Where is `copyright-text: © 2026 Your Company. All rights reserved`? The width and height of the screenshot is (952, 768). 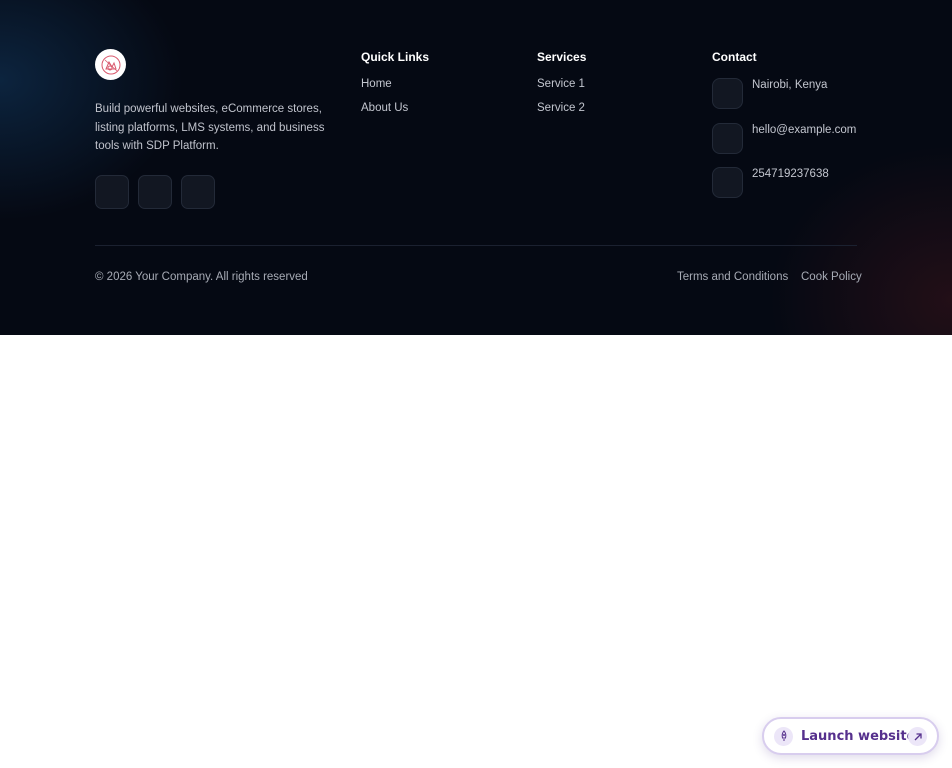 copyright-text: © 2026 Your Company. All rights reserved is located at coordinates (201, 277).